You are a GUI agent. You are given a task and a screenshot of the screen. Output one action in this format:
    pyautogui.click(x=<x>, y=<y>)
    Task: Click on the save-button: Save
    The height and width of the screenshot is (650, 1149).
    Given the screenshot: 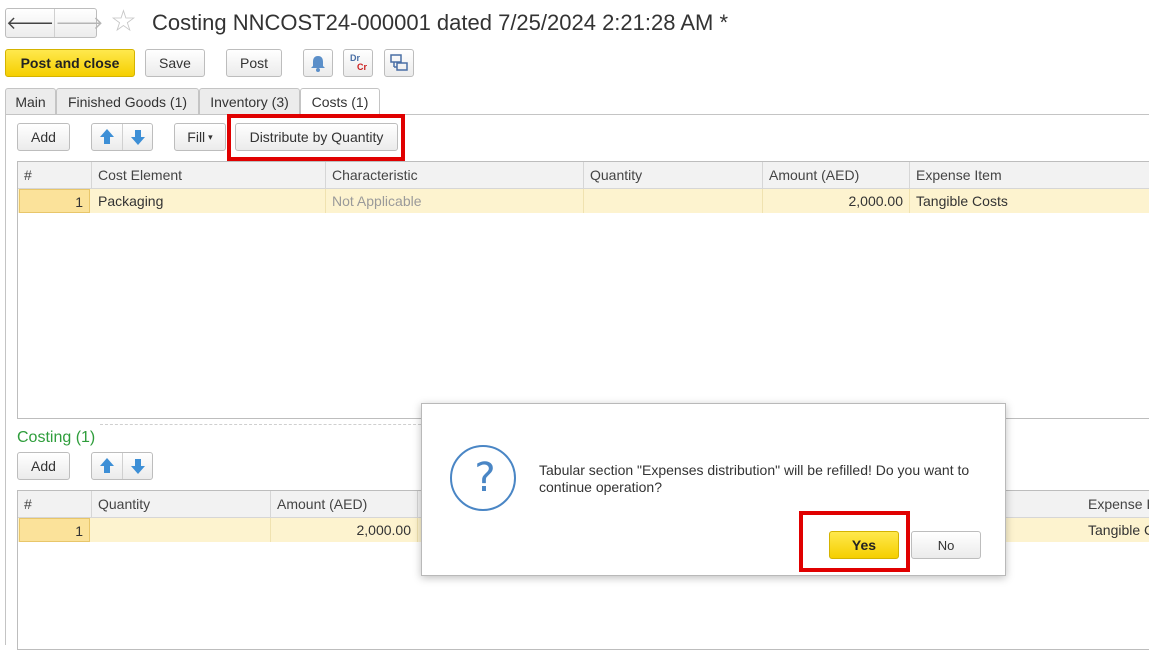 What is the action you would take?
    pyautogui.click(x=175, y=63)
    